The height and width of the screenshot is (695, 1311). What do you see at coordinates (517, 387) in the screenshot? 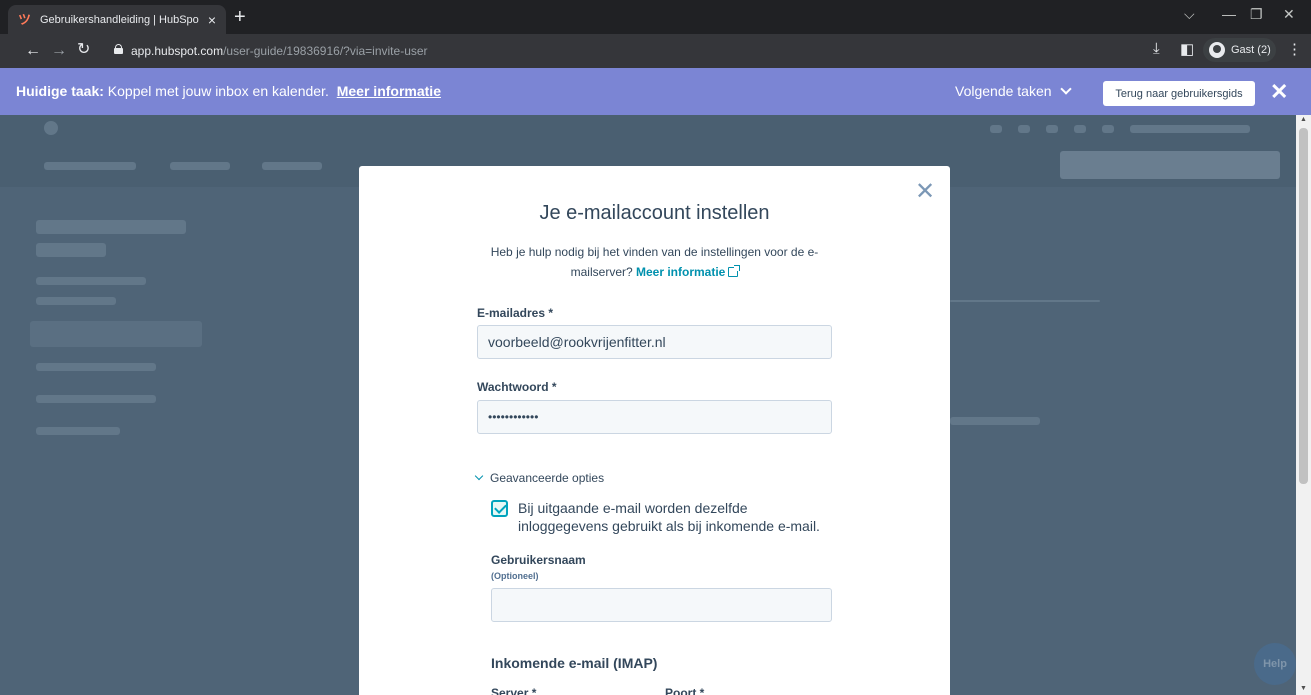
I see `password-label: Wachtwoord *` at bounding box center [517, 387].